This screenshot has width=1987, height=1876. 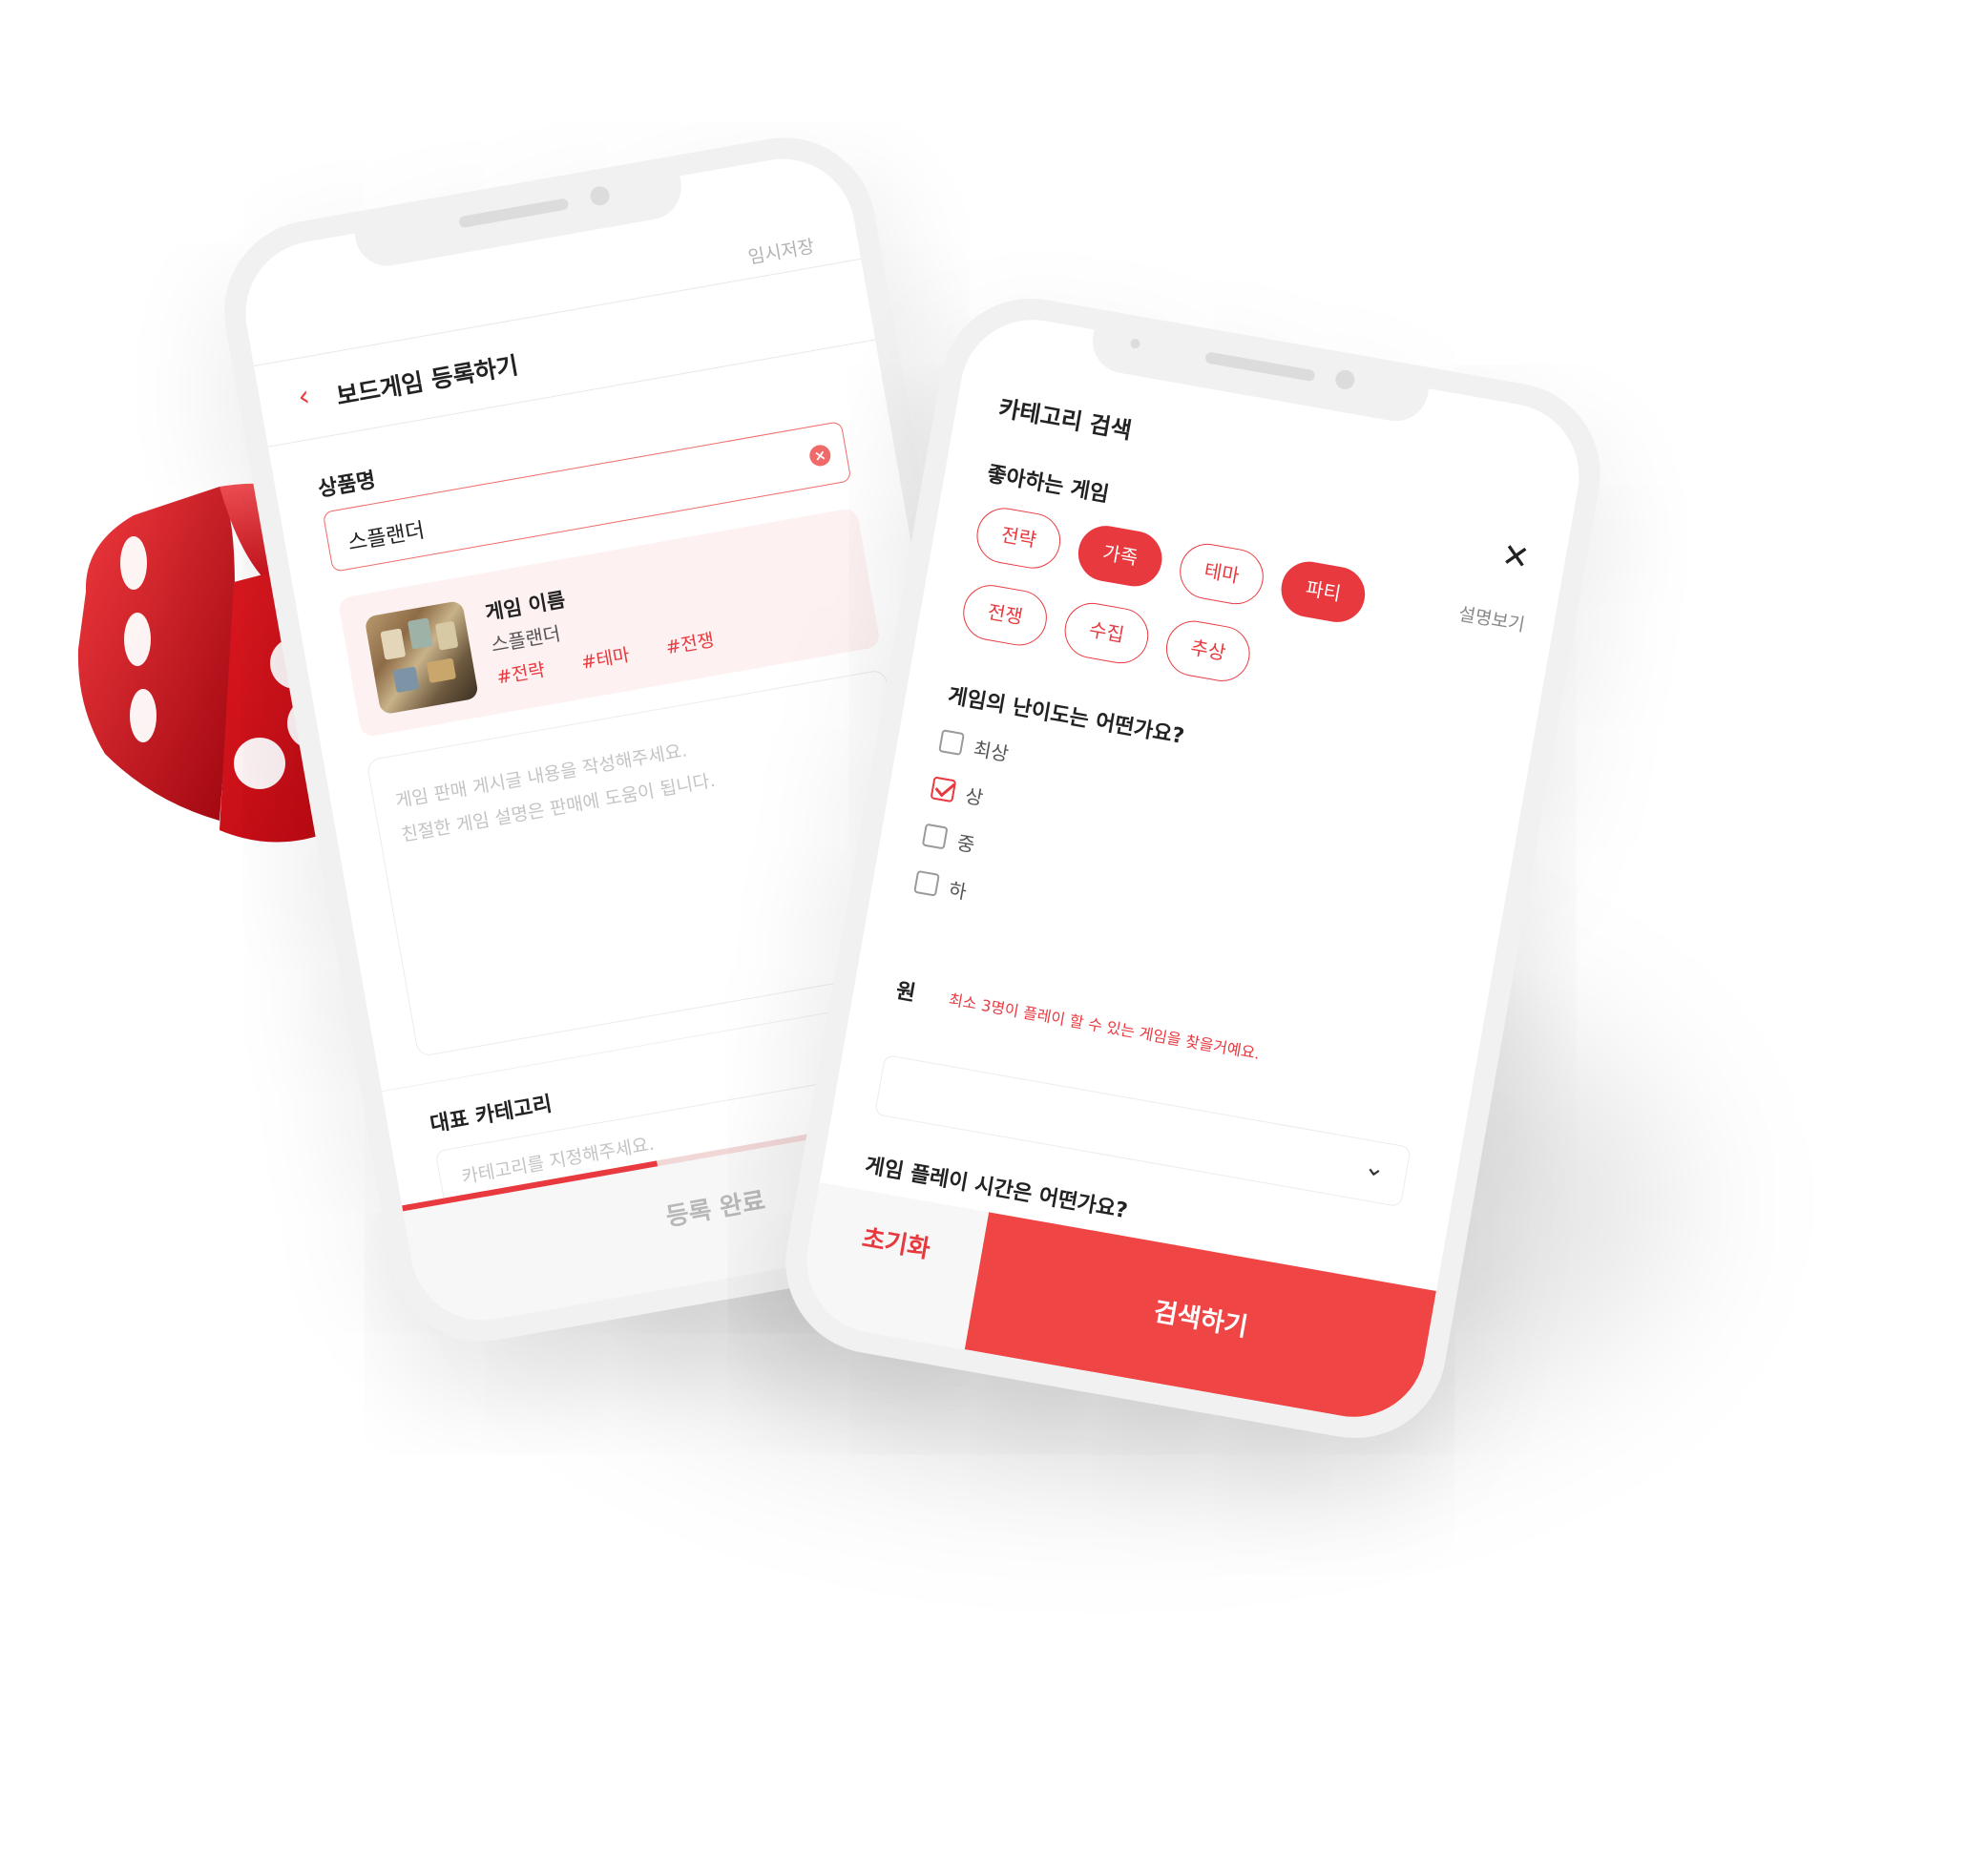 I want to click on temp-save-button: 임시저장, so click(x=781, y=251).